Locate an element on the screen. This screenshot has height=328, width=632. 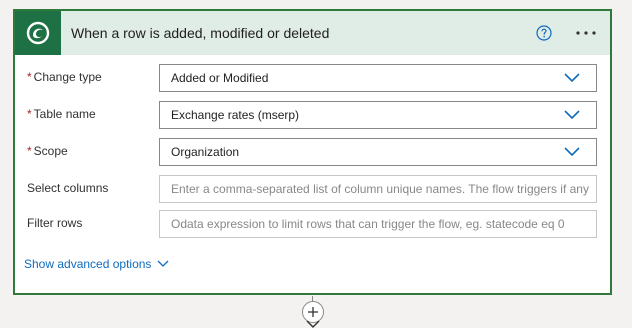
field-label: * Scope is located at coordinates (47, 153).